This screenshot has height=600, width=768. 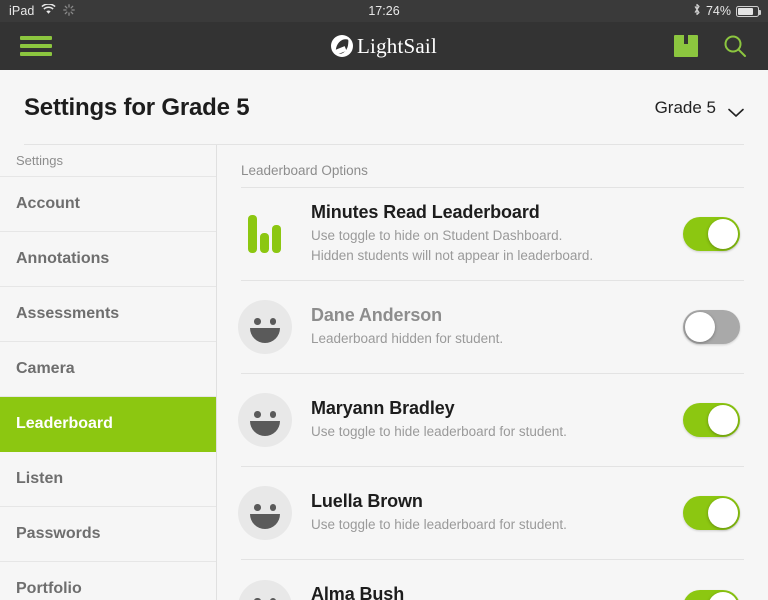 I want to click on row-subtitle-line1: Leaderboard hidden for student., so click(x=407, y=338).